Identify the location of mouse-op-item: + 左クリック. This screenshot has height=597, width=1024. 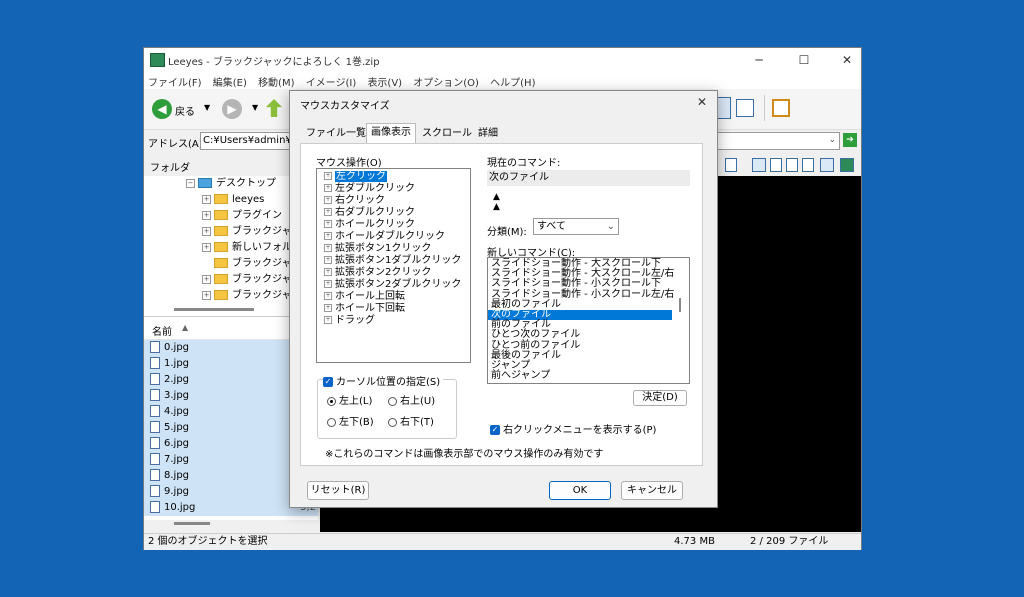
(397, 177).